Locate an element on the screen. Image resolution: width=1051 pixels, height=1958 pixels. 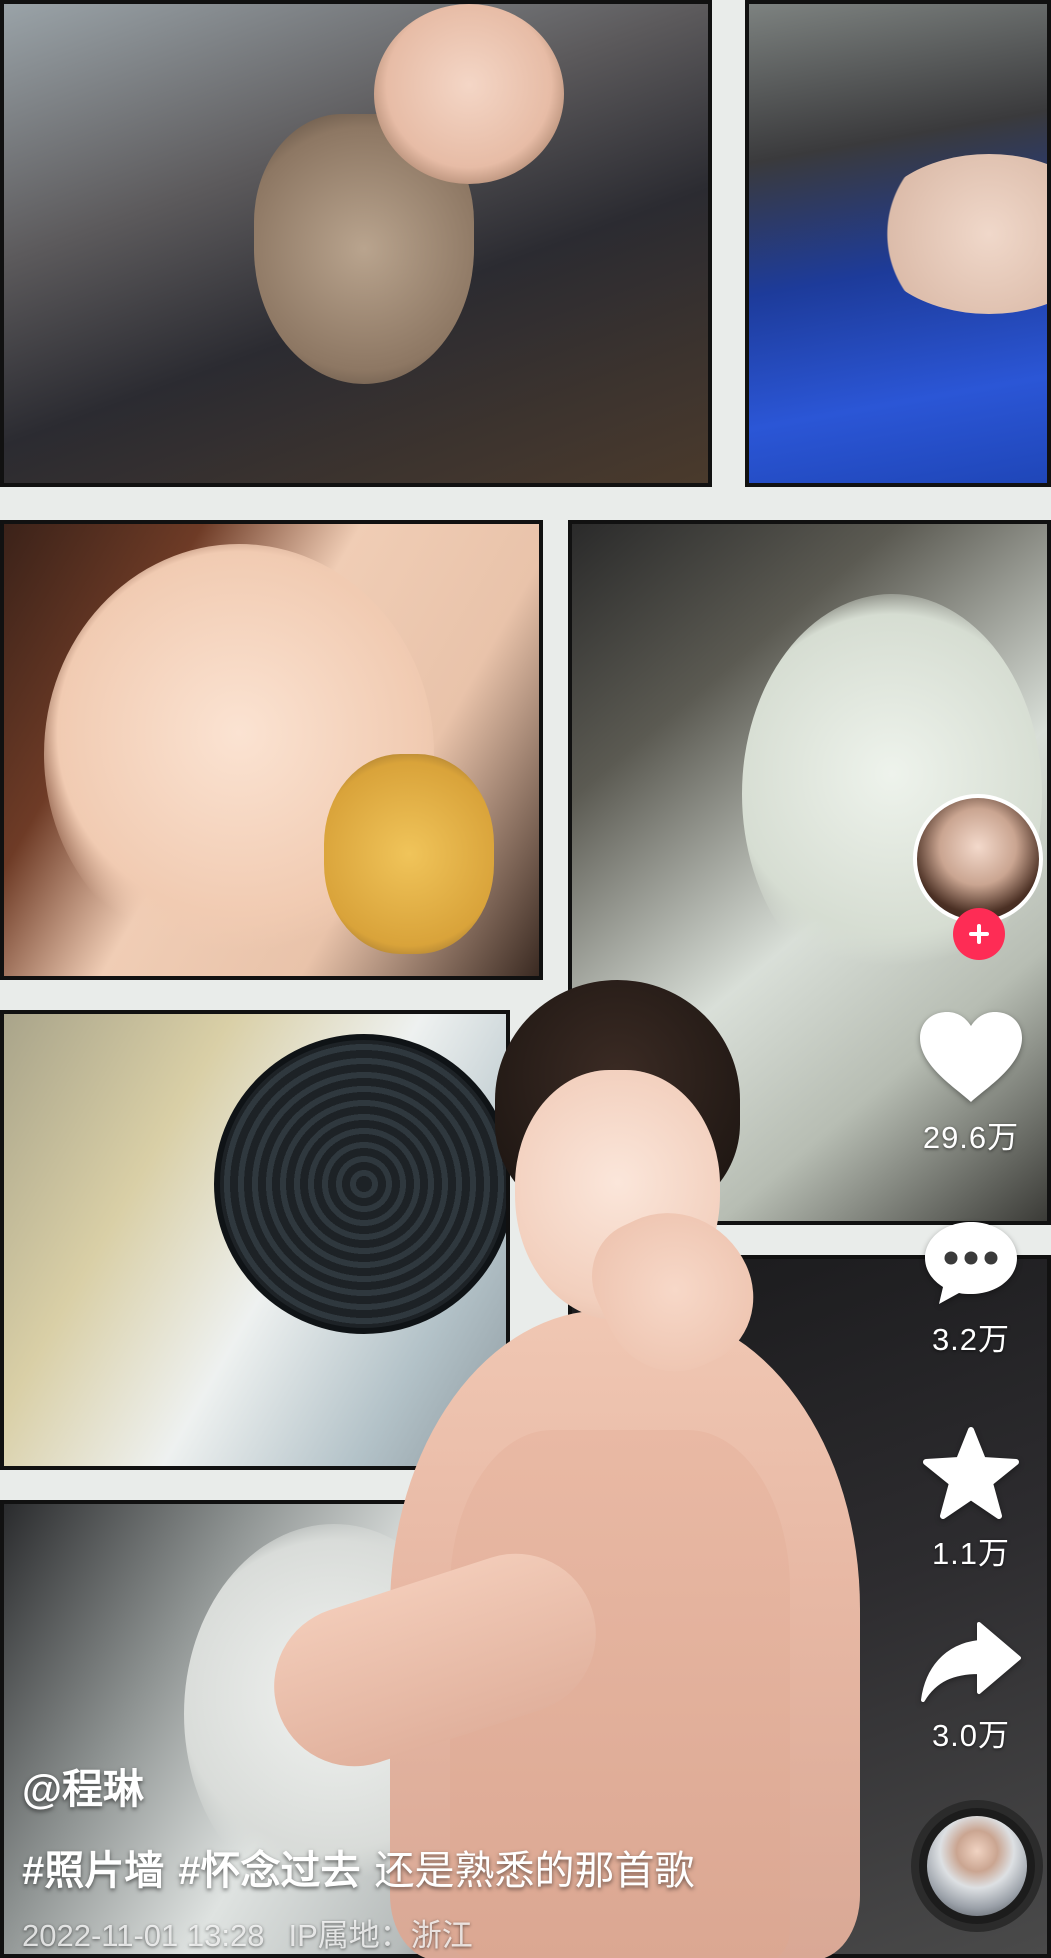
star-icon is located at coordinates (971, 1473).